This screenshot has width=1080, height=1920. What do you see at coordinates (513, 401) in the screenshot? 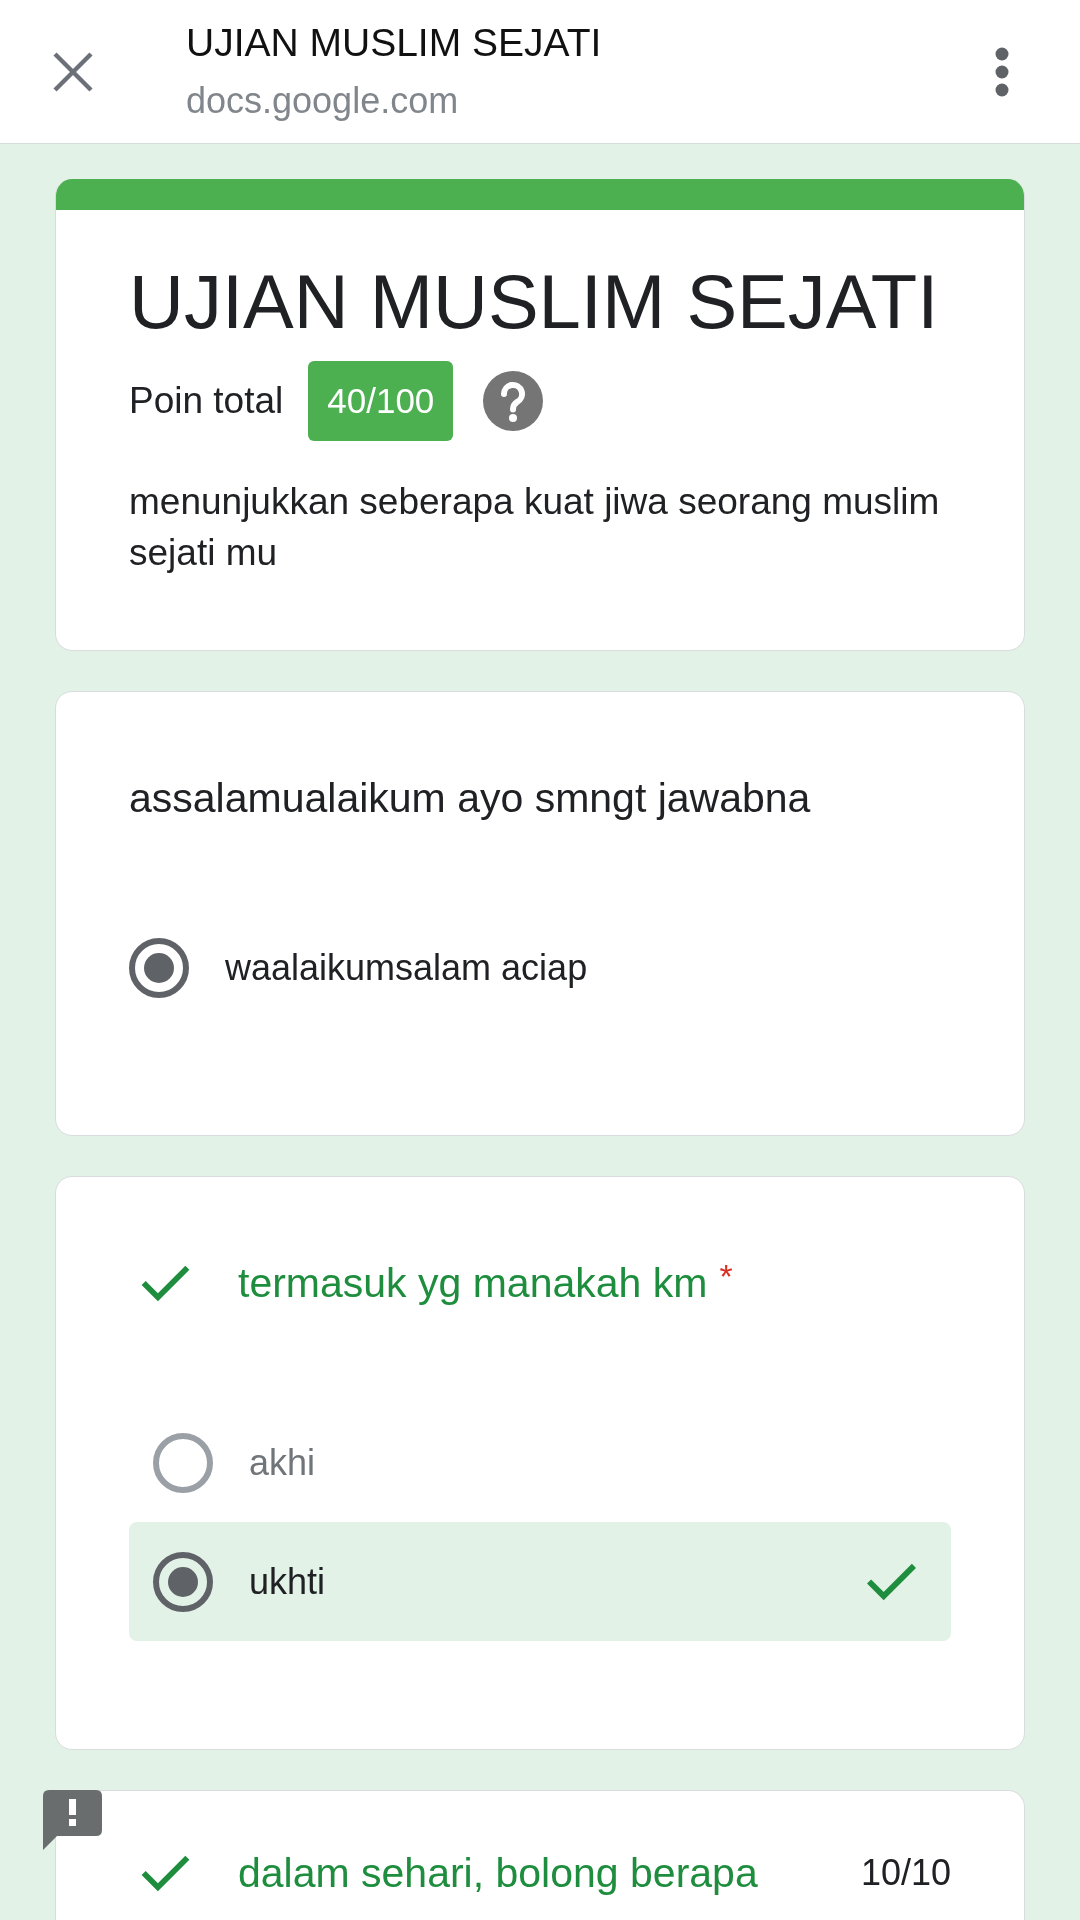
I see `help-icon` at bounding box center [513, 401].